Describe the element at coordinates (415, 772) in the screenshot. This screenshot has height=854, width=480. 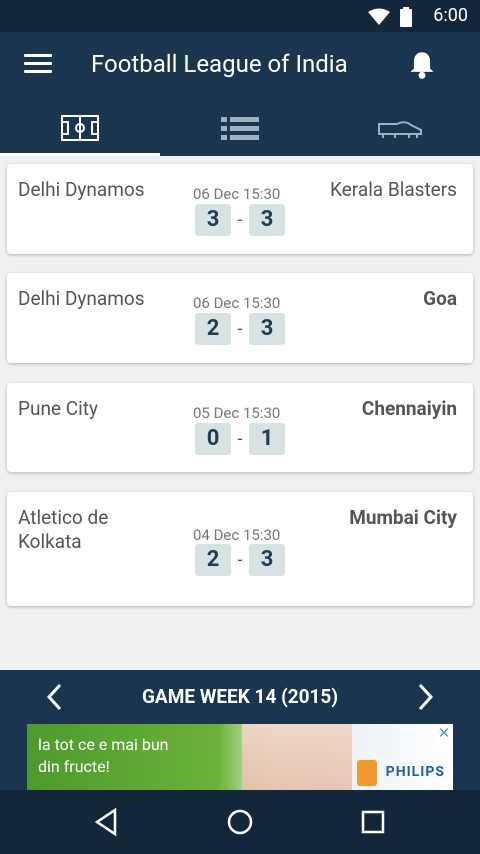
I see `ad-brand: PHILIPS` at that location.